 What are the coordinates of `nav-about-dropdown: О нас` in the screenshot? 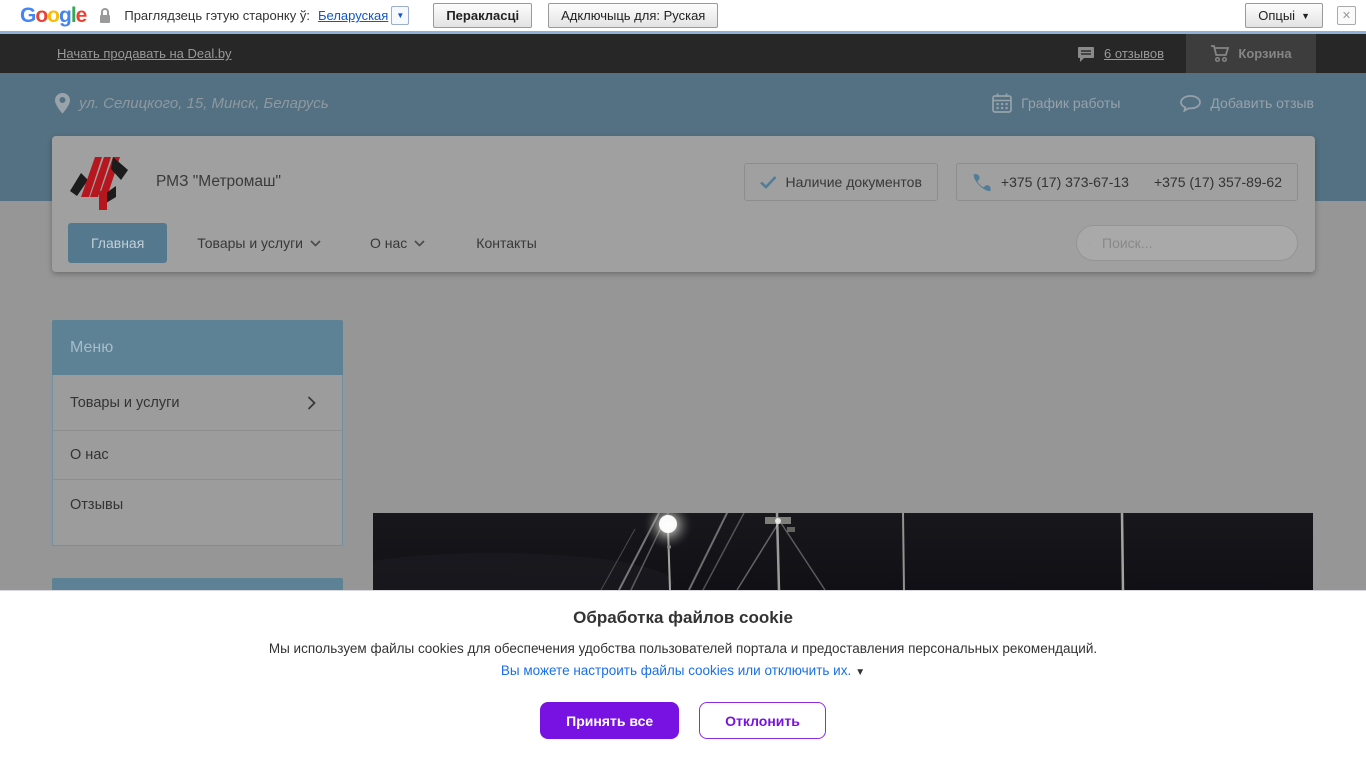 It's located at (397, 243).